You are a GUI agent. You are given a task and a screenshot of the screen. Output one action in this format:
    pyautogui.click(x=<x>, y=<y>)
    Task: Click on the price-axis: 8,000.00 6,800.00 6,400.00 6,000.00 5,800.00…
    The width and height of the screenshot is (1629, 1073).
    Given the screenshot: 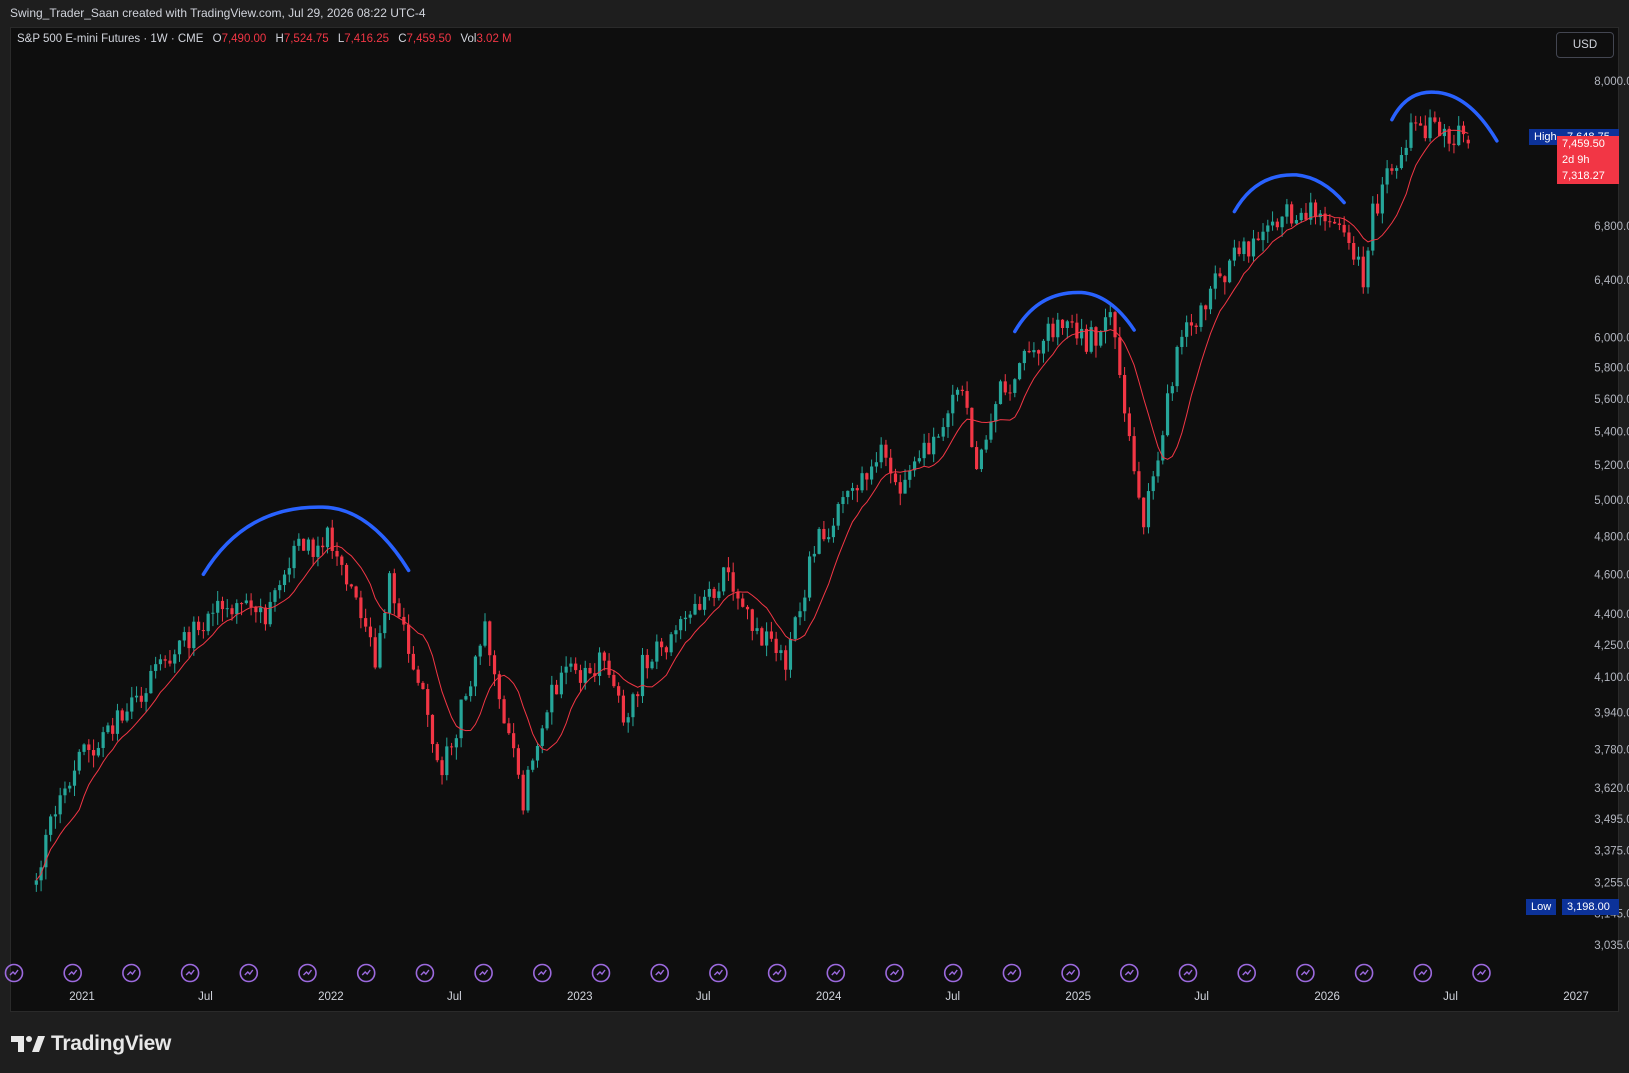 What is the action you would take?
    pyautogui.click(x=1611, y=514)
    